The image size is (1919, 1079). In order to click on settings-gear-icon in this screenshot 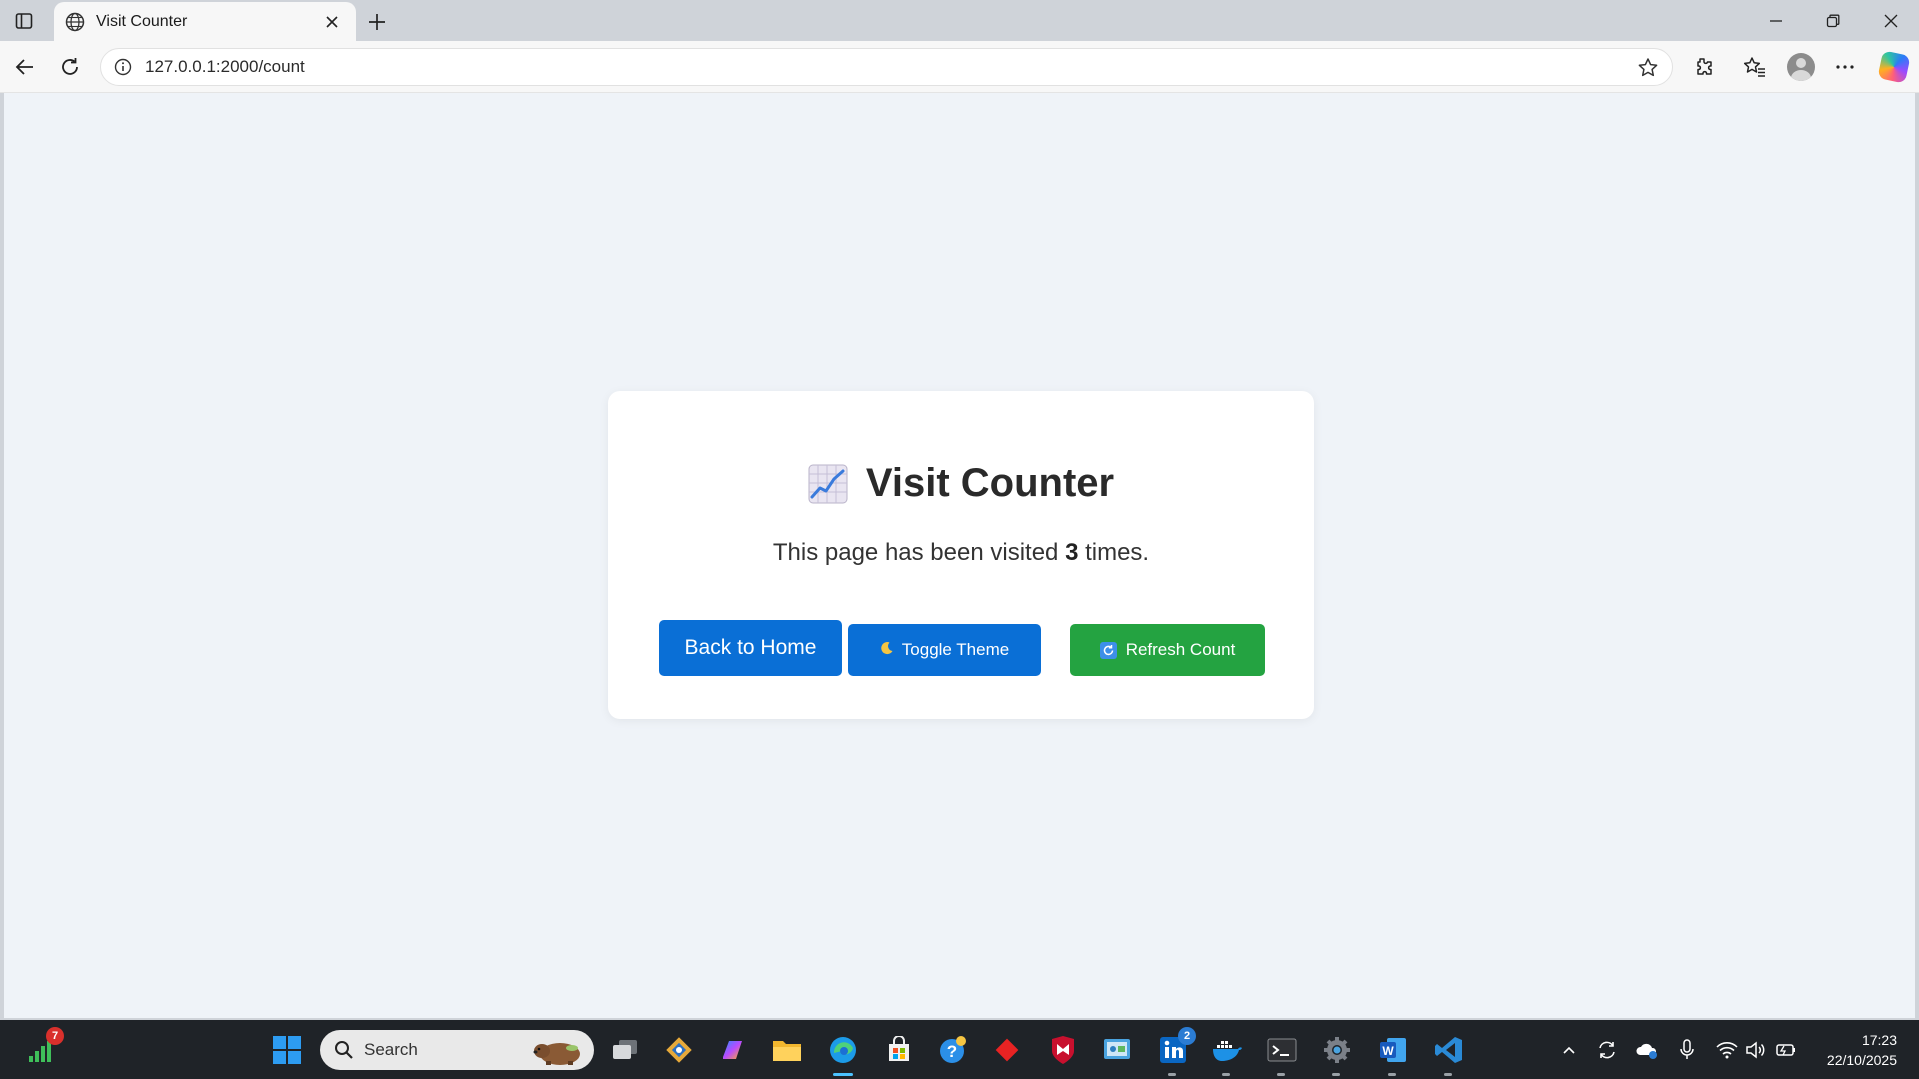, I will do `click(1337, 1054)`.